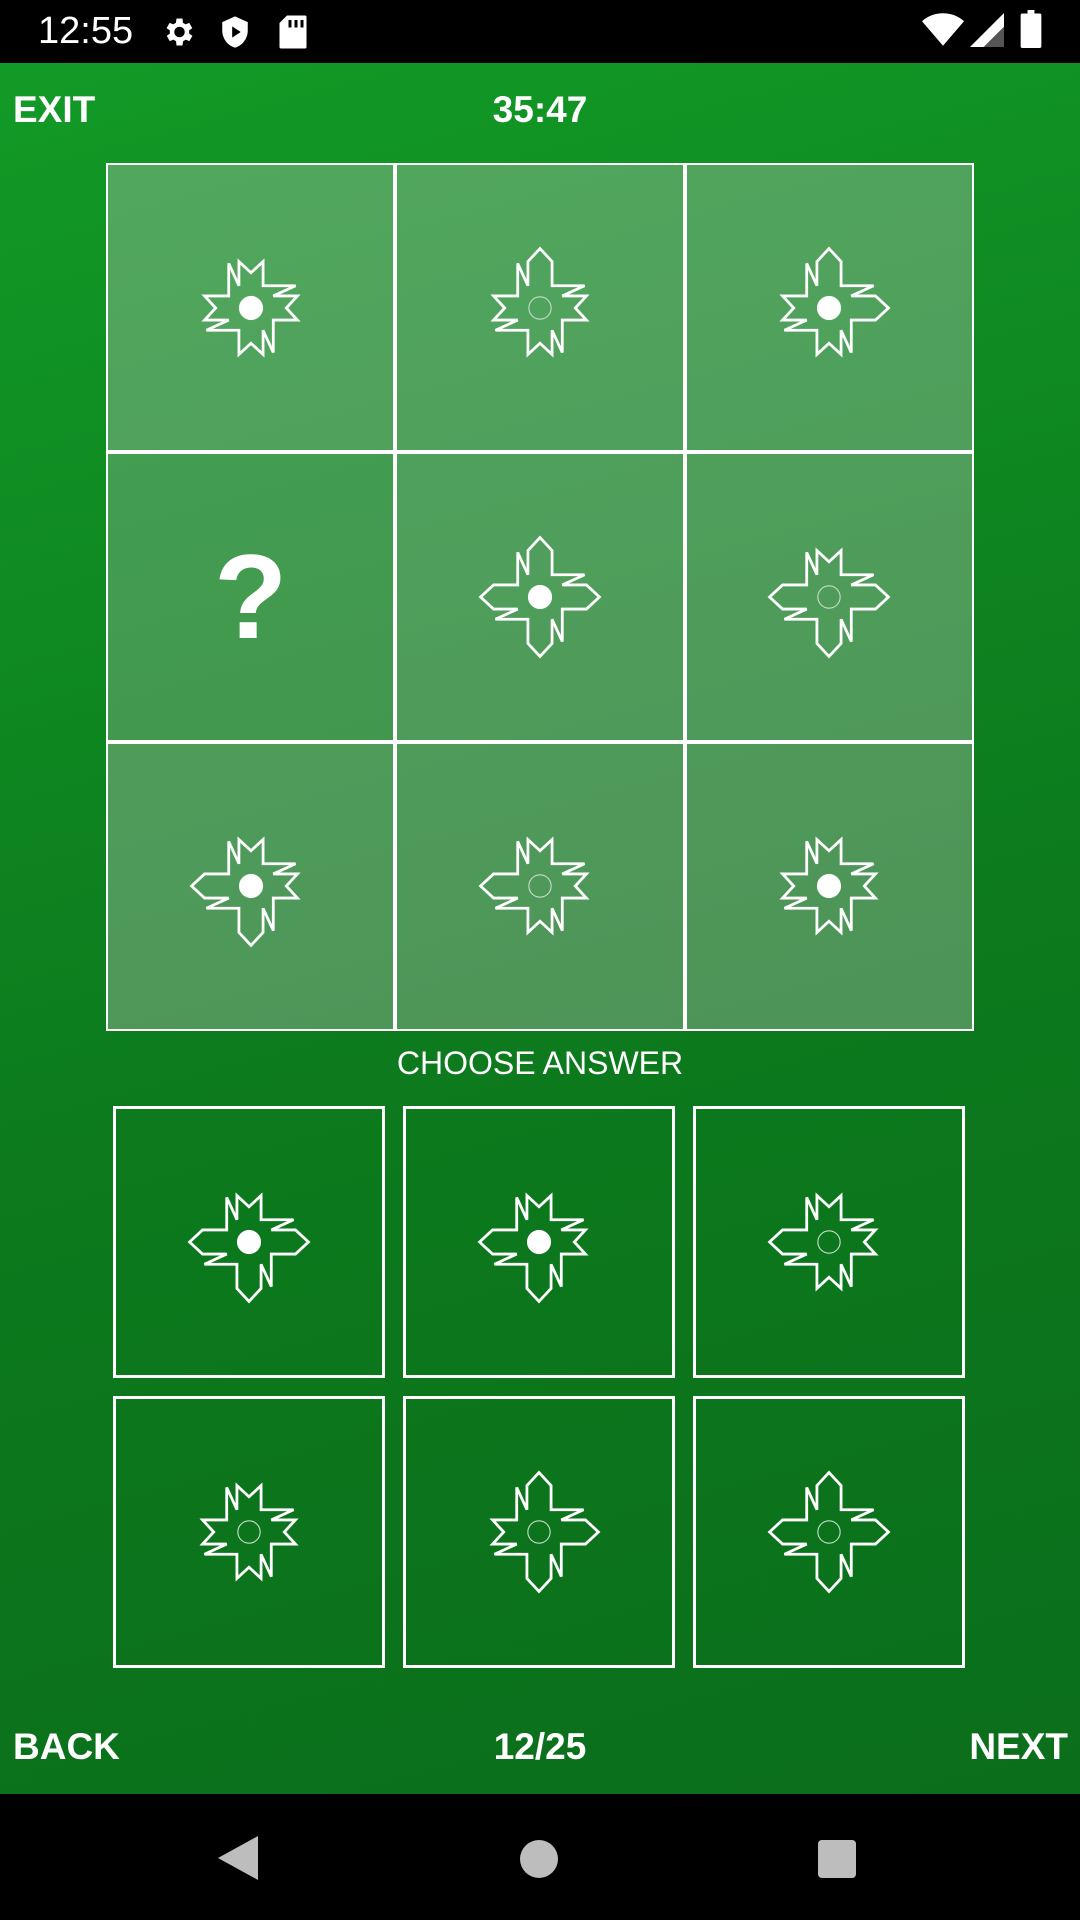 This screenshot has width=1080, height=1920. I want to click on choose-answer-label: CHOOSE ANSWER, so click(540, 1063).